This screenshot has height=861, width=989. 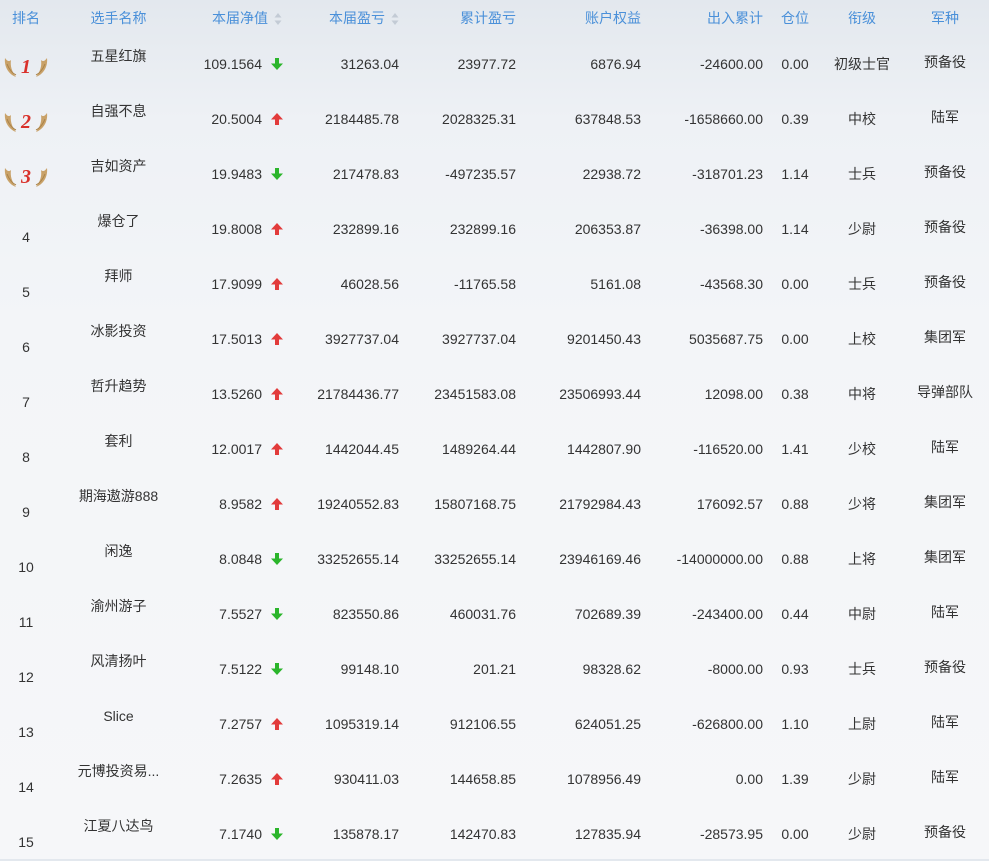 What do you see at coordinates (615, 63) in the screenshot?
I see `cell-equity: 6876.94` at bounding box center [615, 63].